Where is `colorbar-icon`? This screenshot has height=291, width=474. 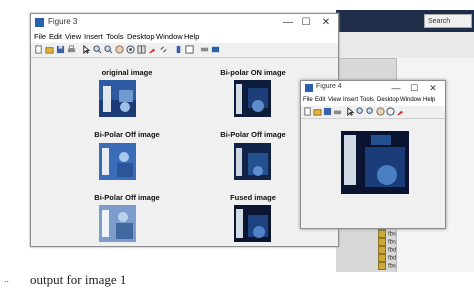 colorbar-icon is located at coordinates (178, 49).